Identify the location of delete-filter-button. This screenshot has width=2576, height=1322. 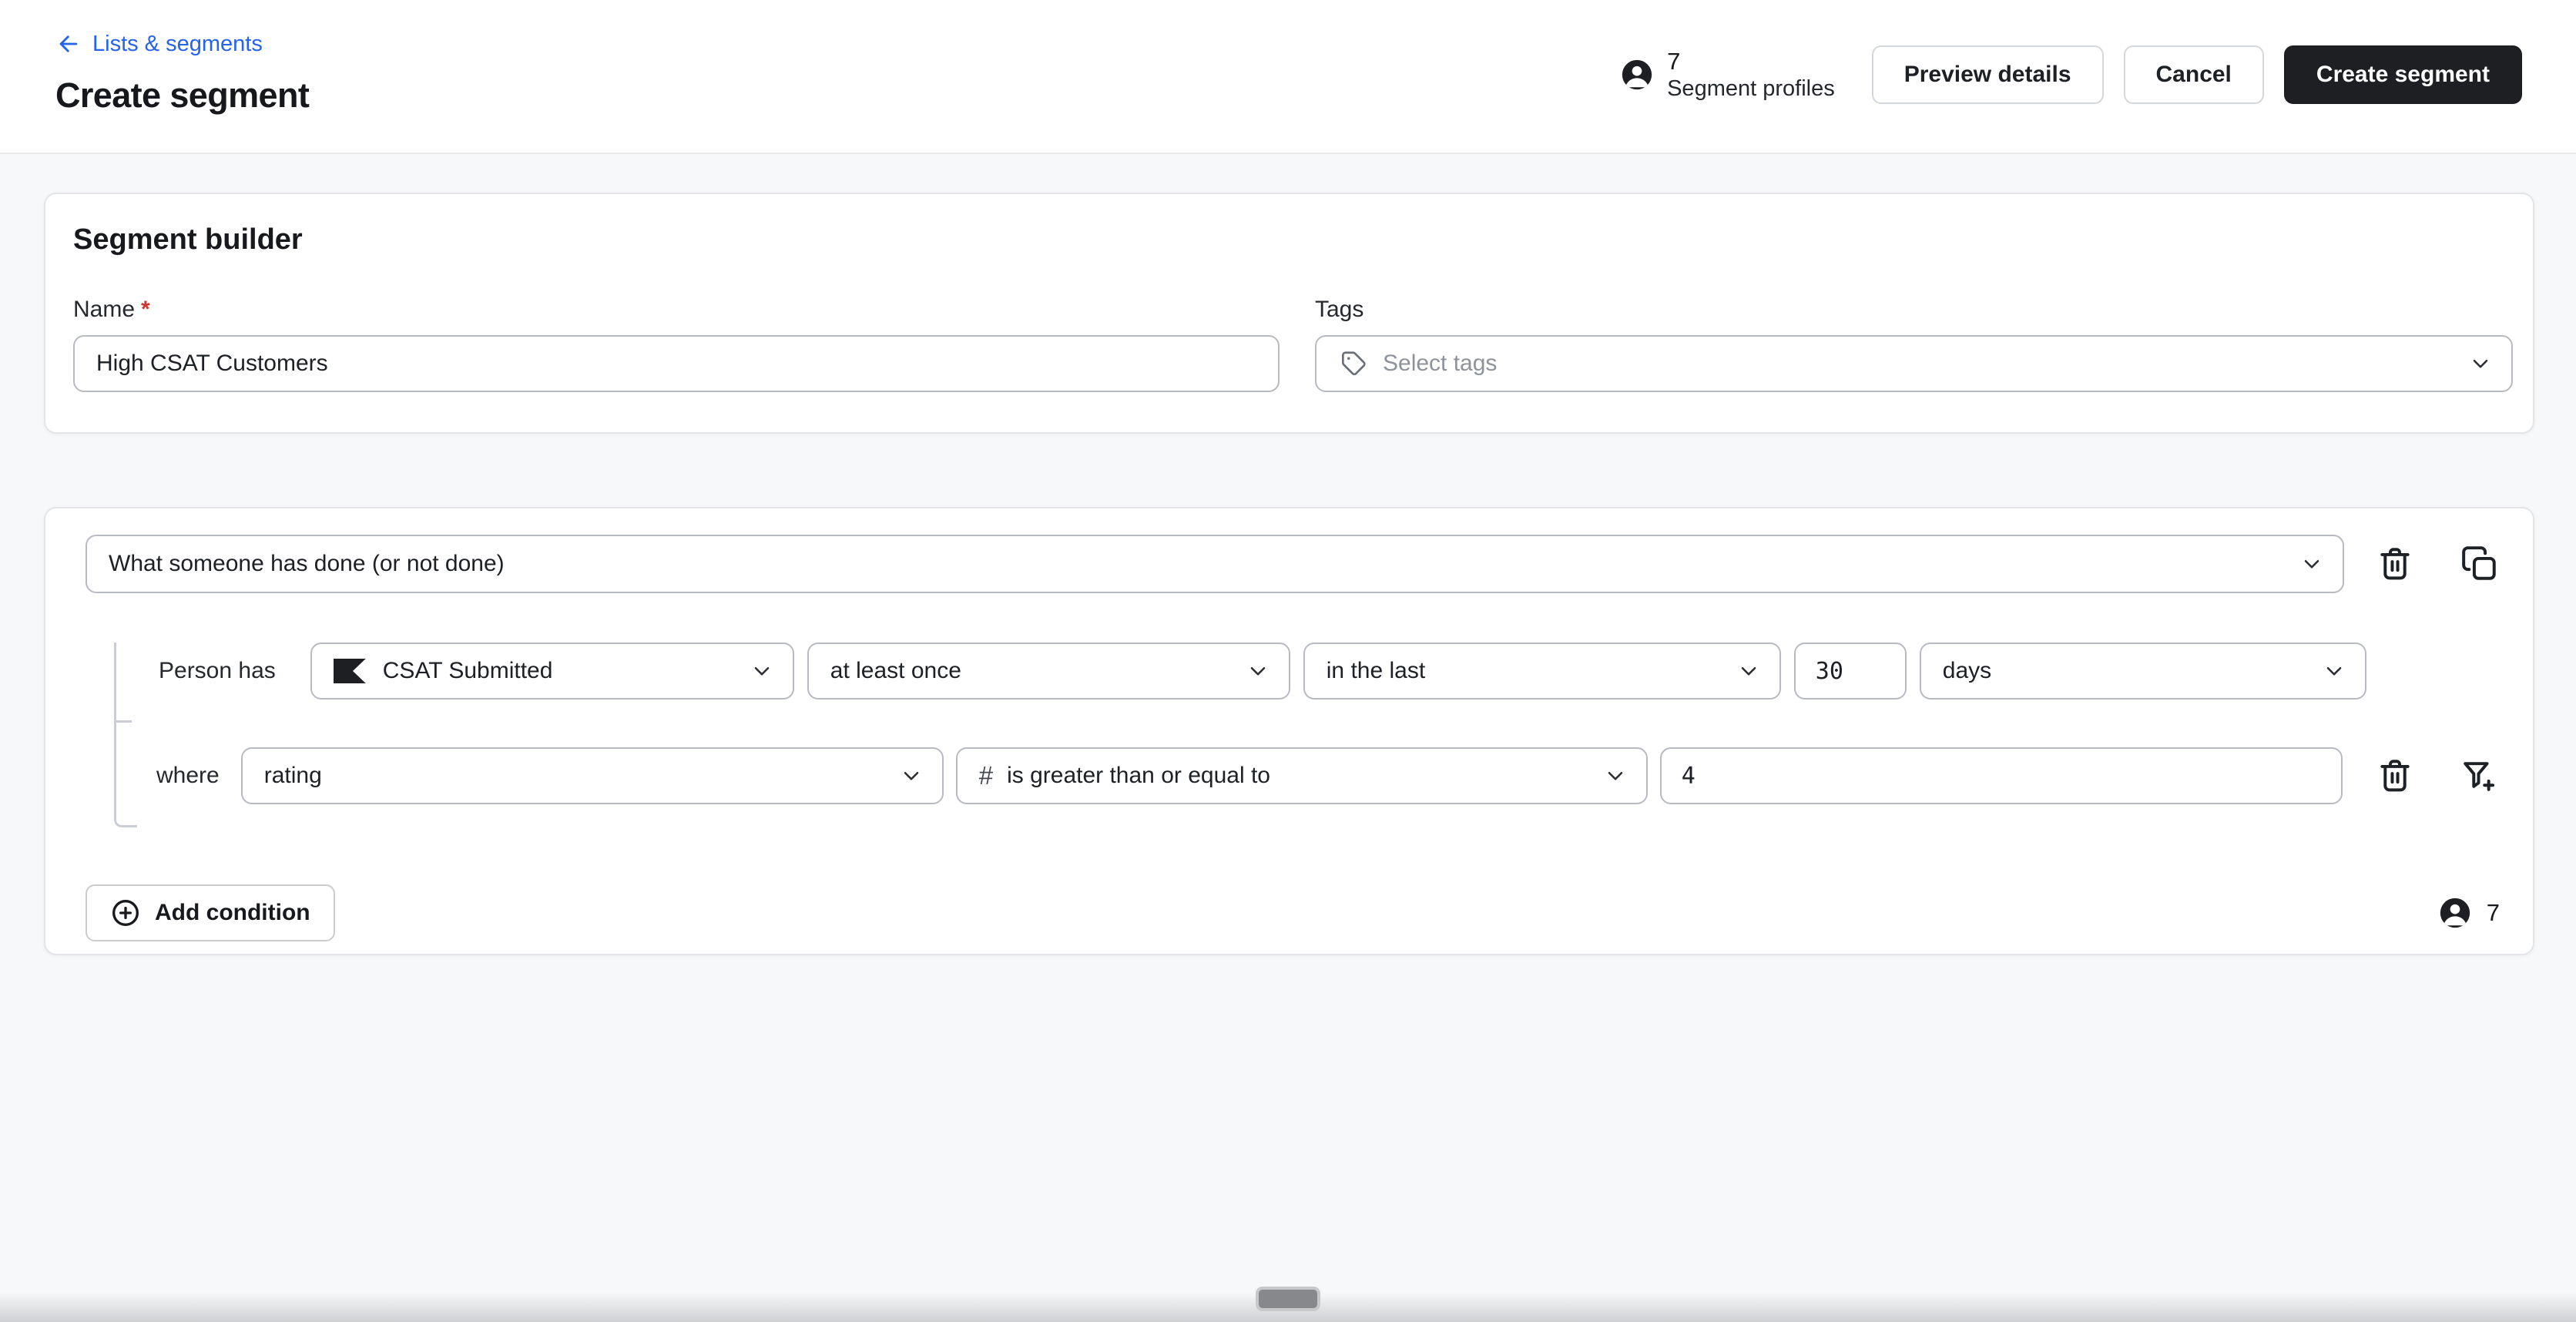
(2395, 776).